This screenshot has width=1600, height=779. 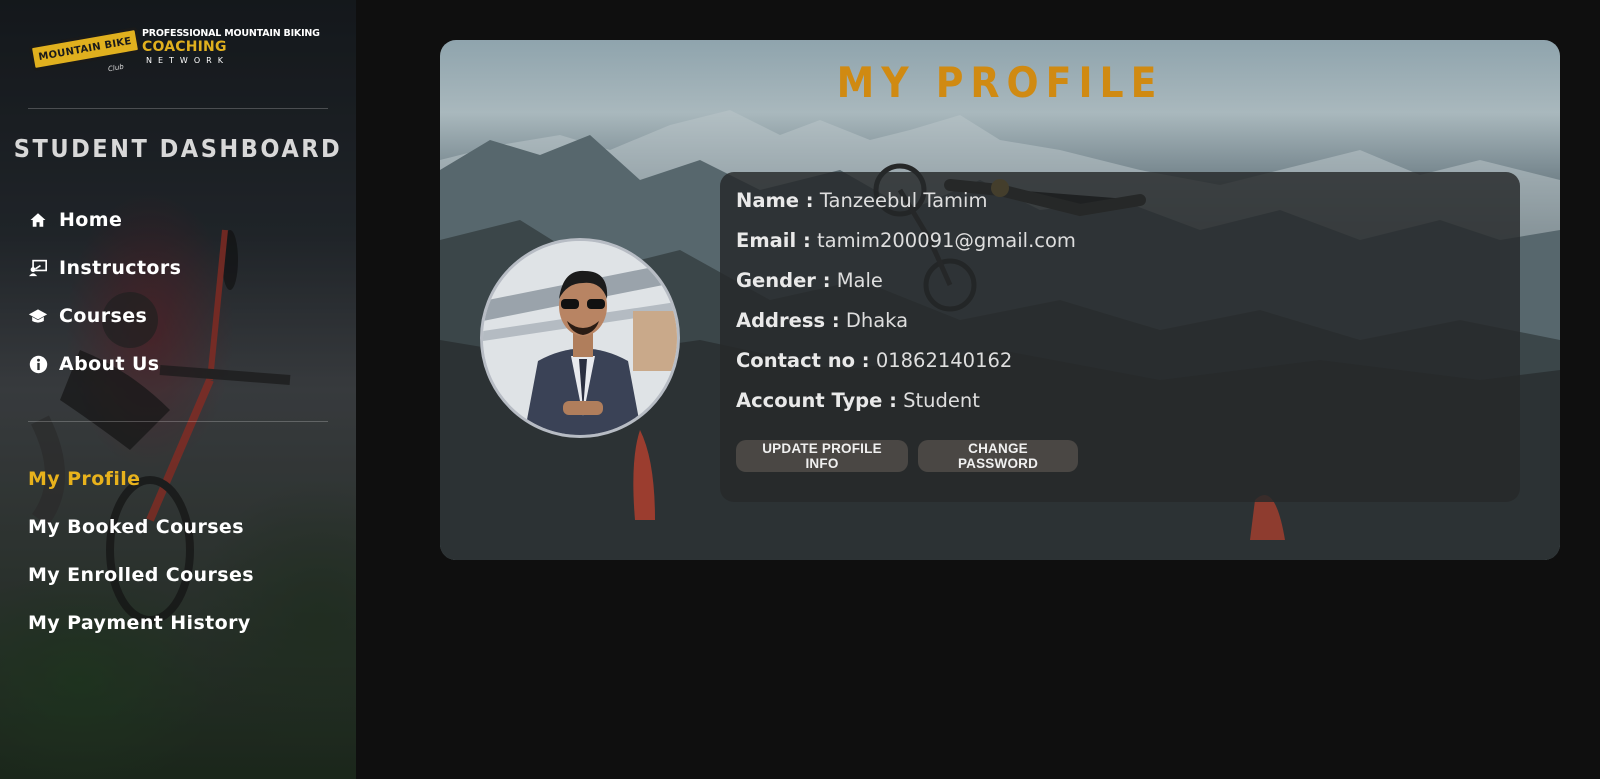 I want to click on nav-item-my-enrolled-courses: My Enrolled Courses, so click(x=141, y=575).